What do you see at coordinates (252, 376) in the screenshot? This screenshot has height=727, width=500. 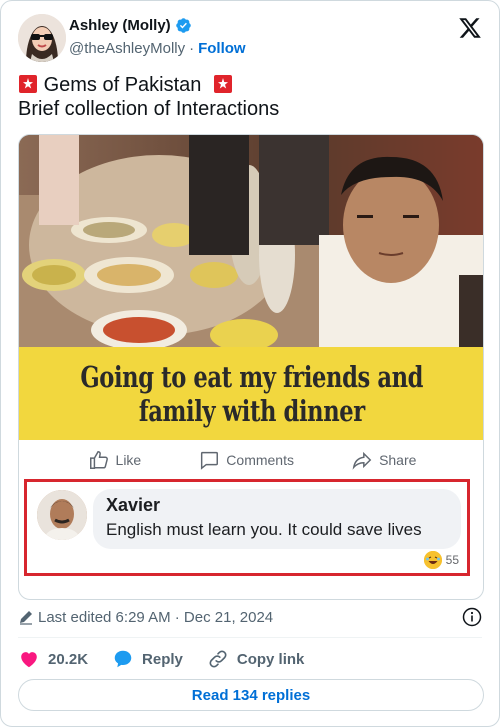 I see `meme-caption-line-1: Going to eat my friends and` at bounding box center [252, 376].